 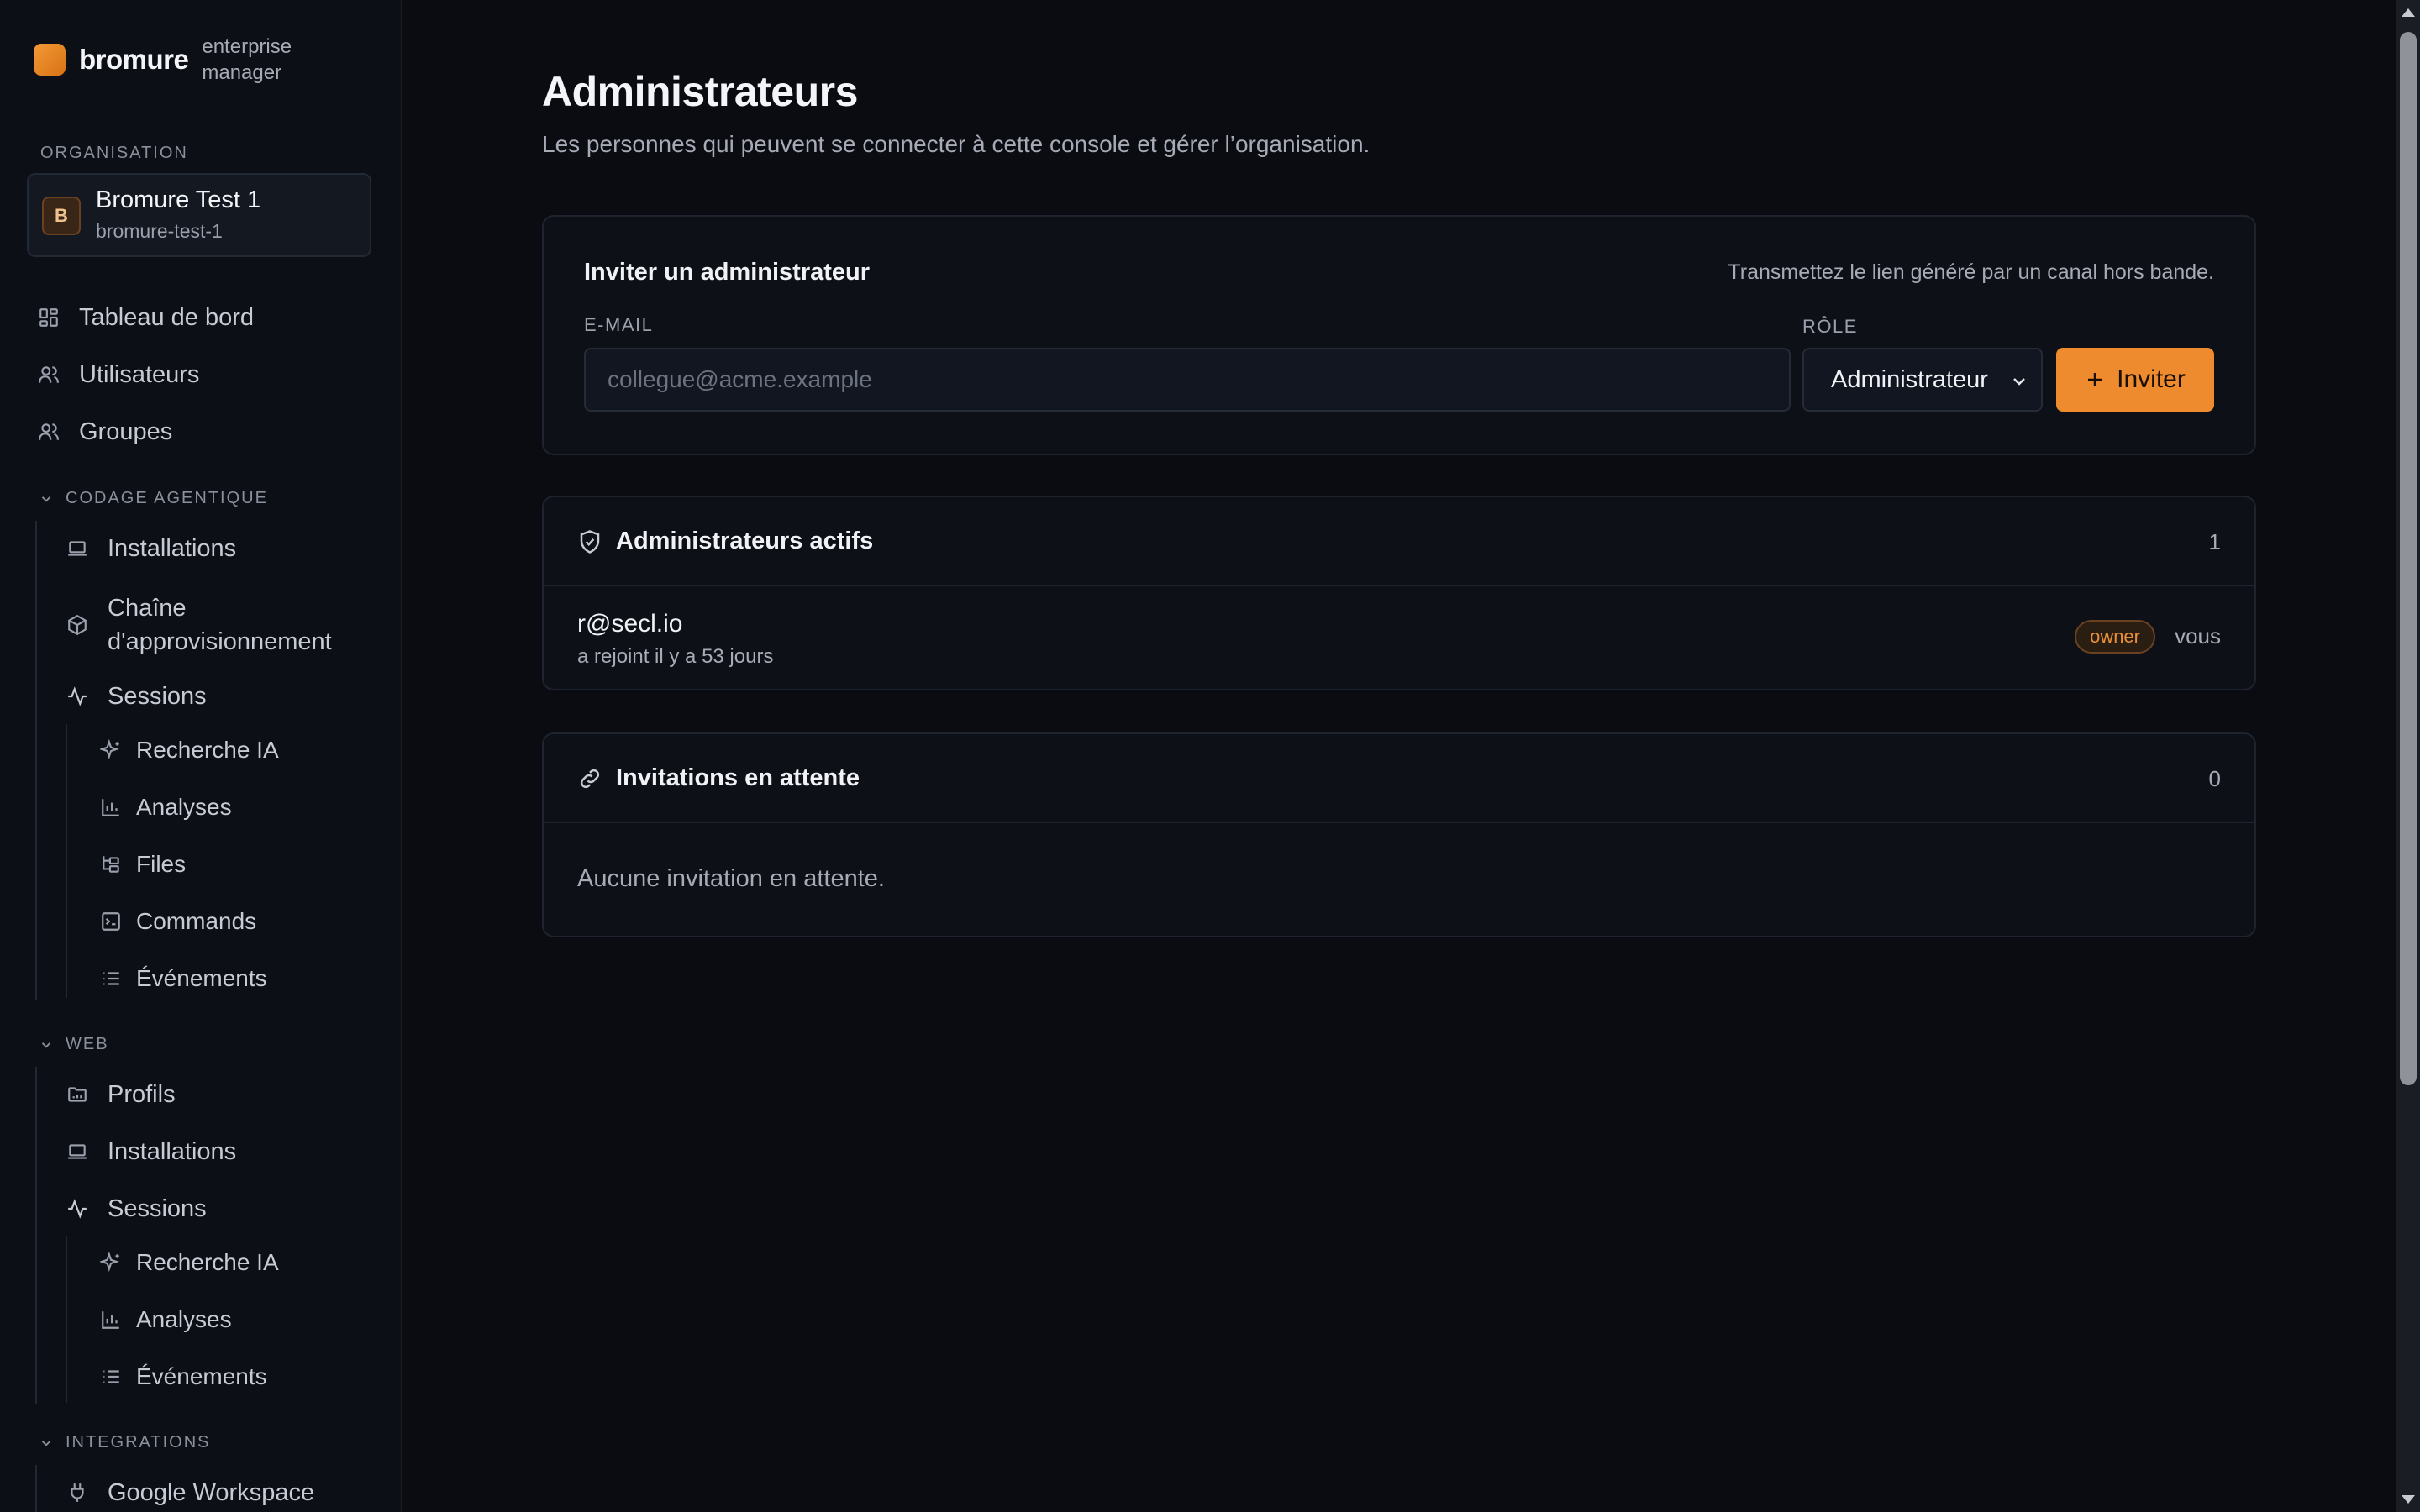 I want to click on package-icon, so click(x=77, y=625).